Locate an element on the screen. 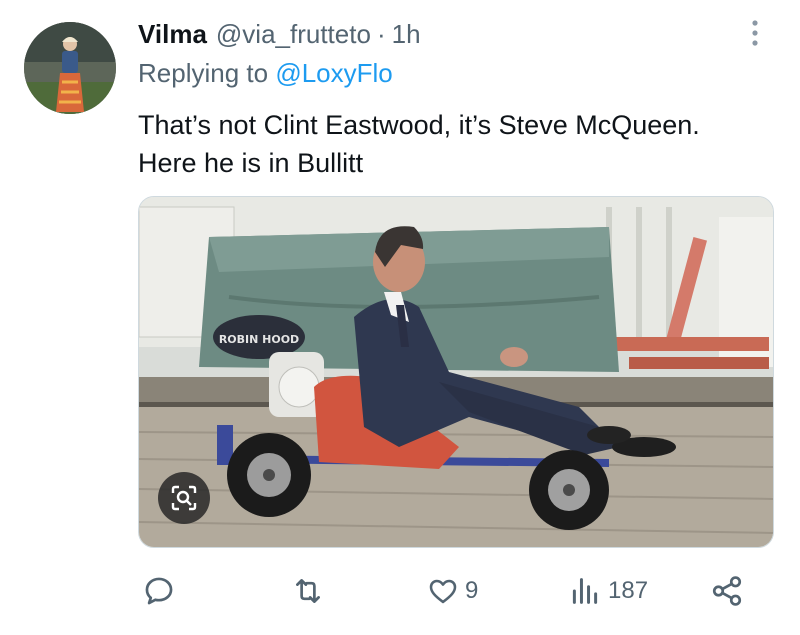 Image resolution: width=800 pixels, height=635 pixels. tweet-header: Vilma @via_frutteto · 1h is located at coordinates (279, 34).